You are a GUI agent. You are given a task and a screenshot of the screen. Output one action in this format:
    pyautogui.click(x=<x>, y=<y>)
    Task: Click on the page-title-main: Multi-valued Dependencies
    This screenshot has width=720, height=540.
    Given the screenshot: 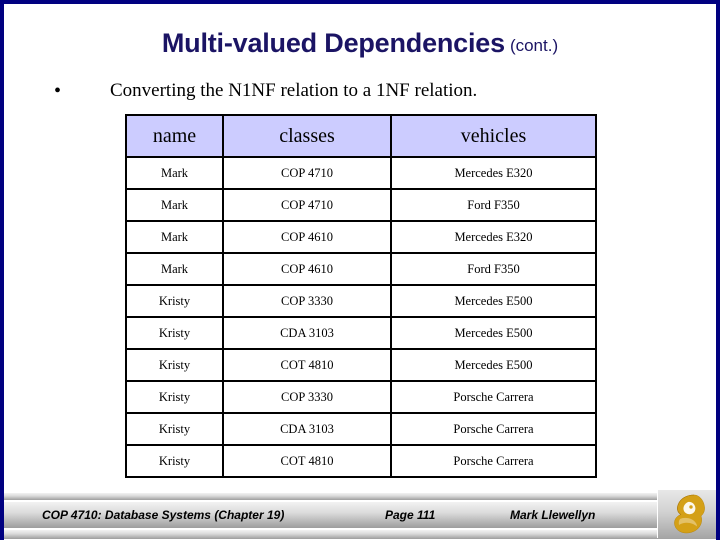 What is the action you would take?
    pyautogui.click(x=333, y=43)
    